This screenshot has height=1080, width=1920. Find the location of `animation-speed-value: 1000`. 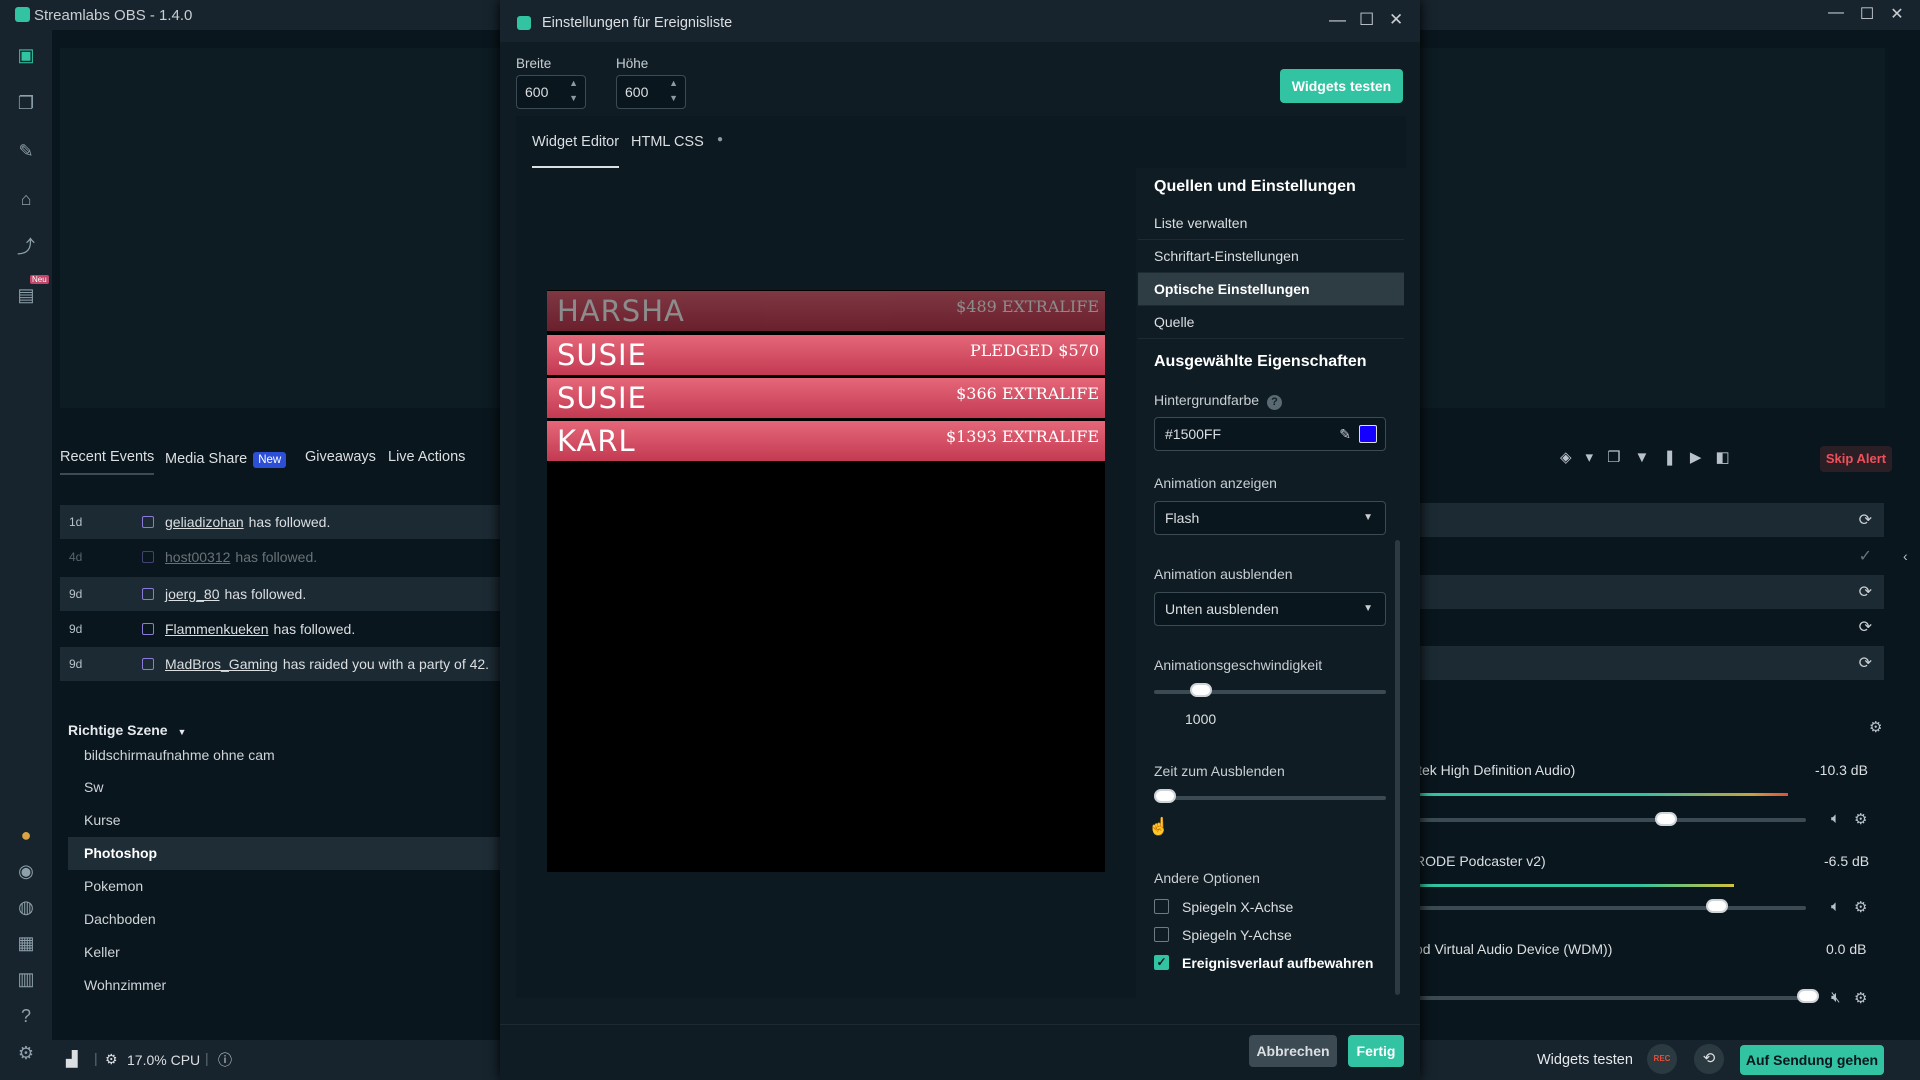

animation-speed-value: 1000 is located at coordinates (1201, 719).